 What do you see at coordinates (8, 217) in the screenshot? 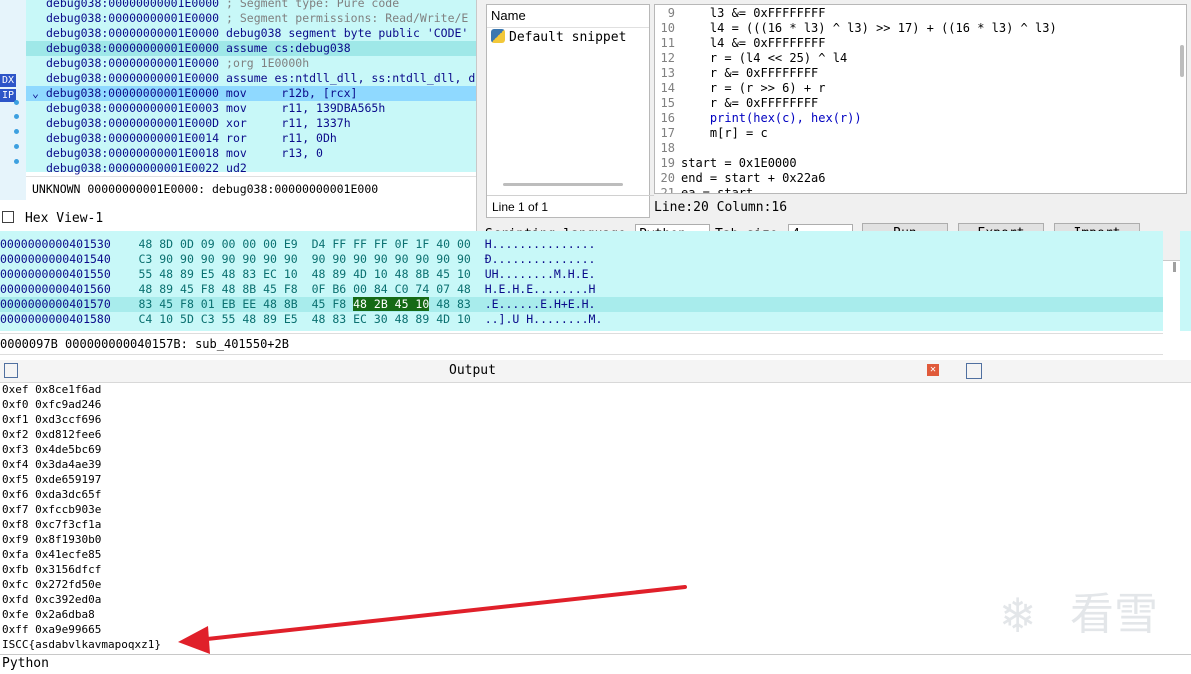
I see `hex-view-icon` at bounding box center [8, 217].